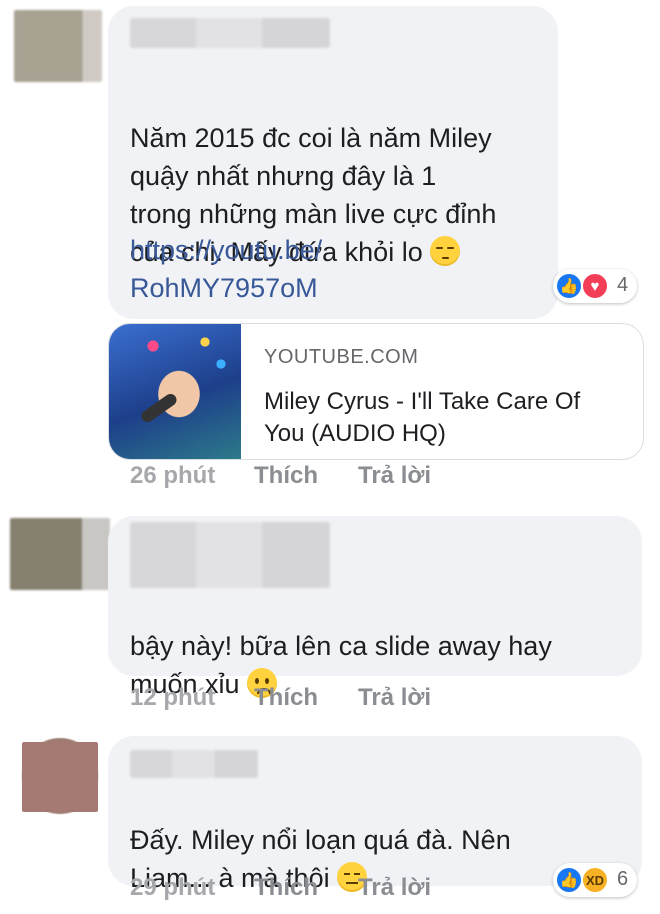 The height and width of the screenshot is (914, 660). What do you see at coordinates (623, 879) in the screenshot?
I see `reaction-count: 6` at bounding box center [623, 879].